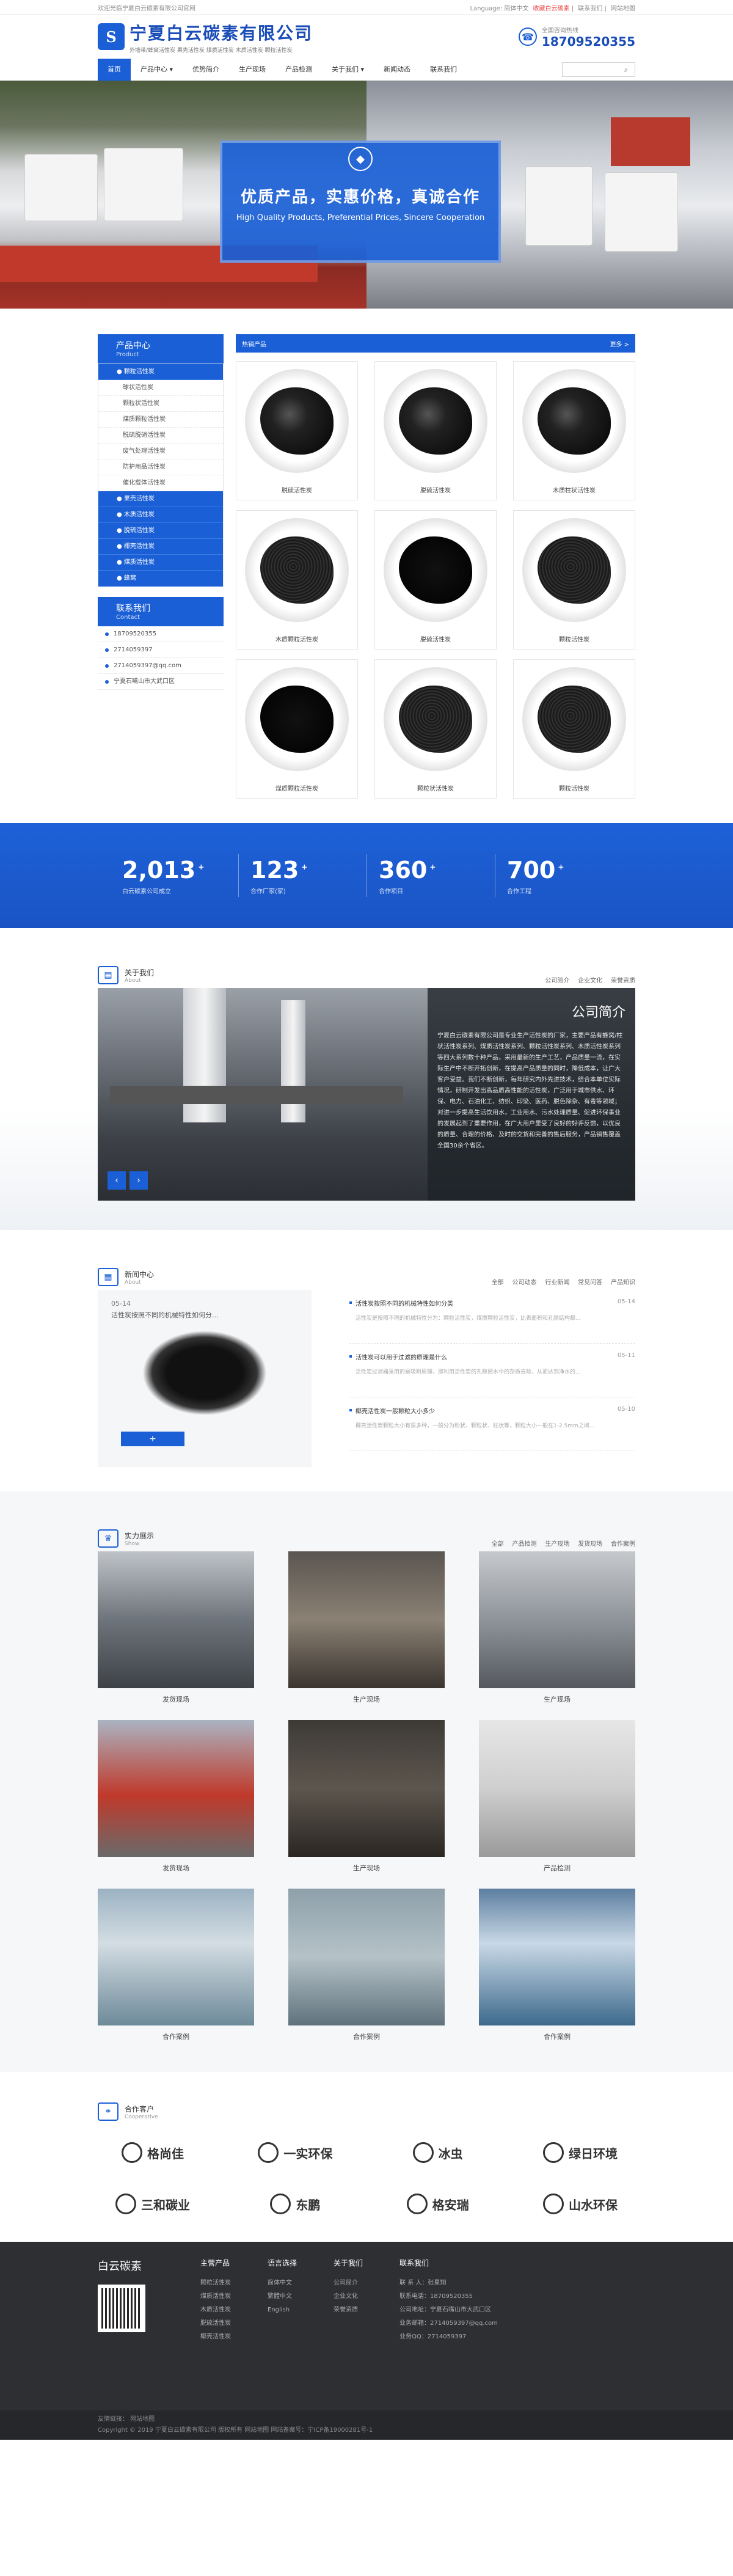 The width and height of the screenshot is (733, 2576). Describe the element at coordinates (349, 2310) in the screenshot. I see `footer-link: 荣誉资质` at that location.